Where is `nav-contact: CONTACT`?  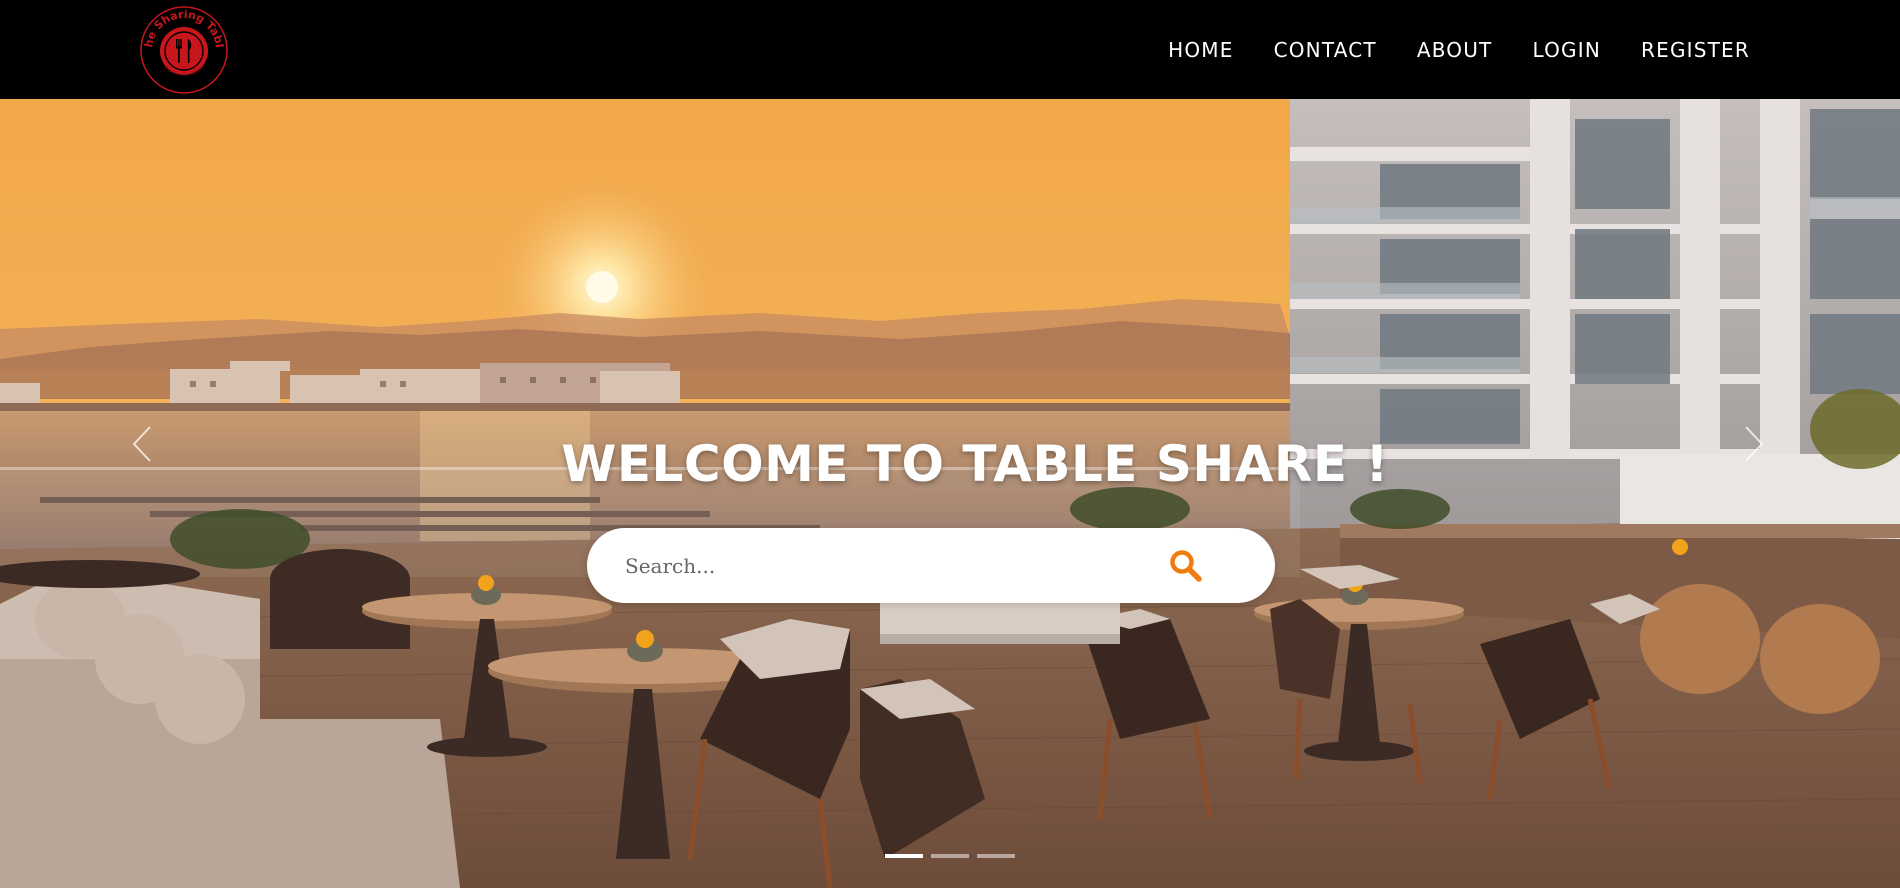 nav-contact: CONTACT is located at coordinates (1325, 50).